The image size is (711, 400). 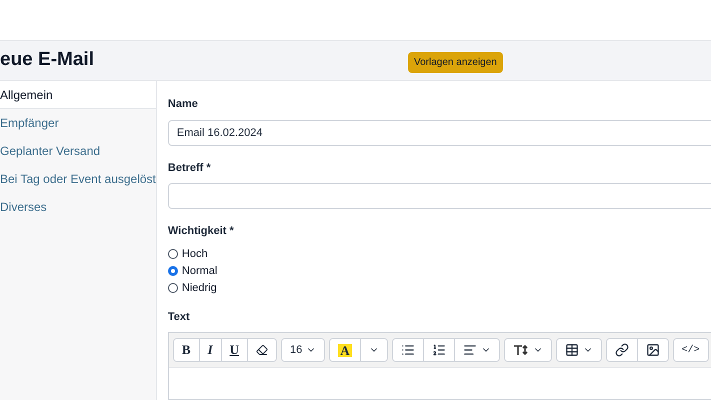 I want to click on eraser-button, so click(x=262, y=350).